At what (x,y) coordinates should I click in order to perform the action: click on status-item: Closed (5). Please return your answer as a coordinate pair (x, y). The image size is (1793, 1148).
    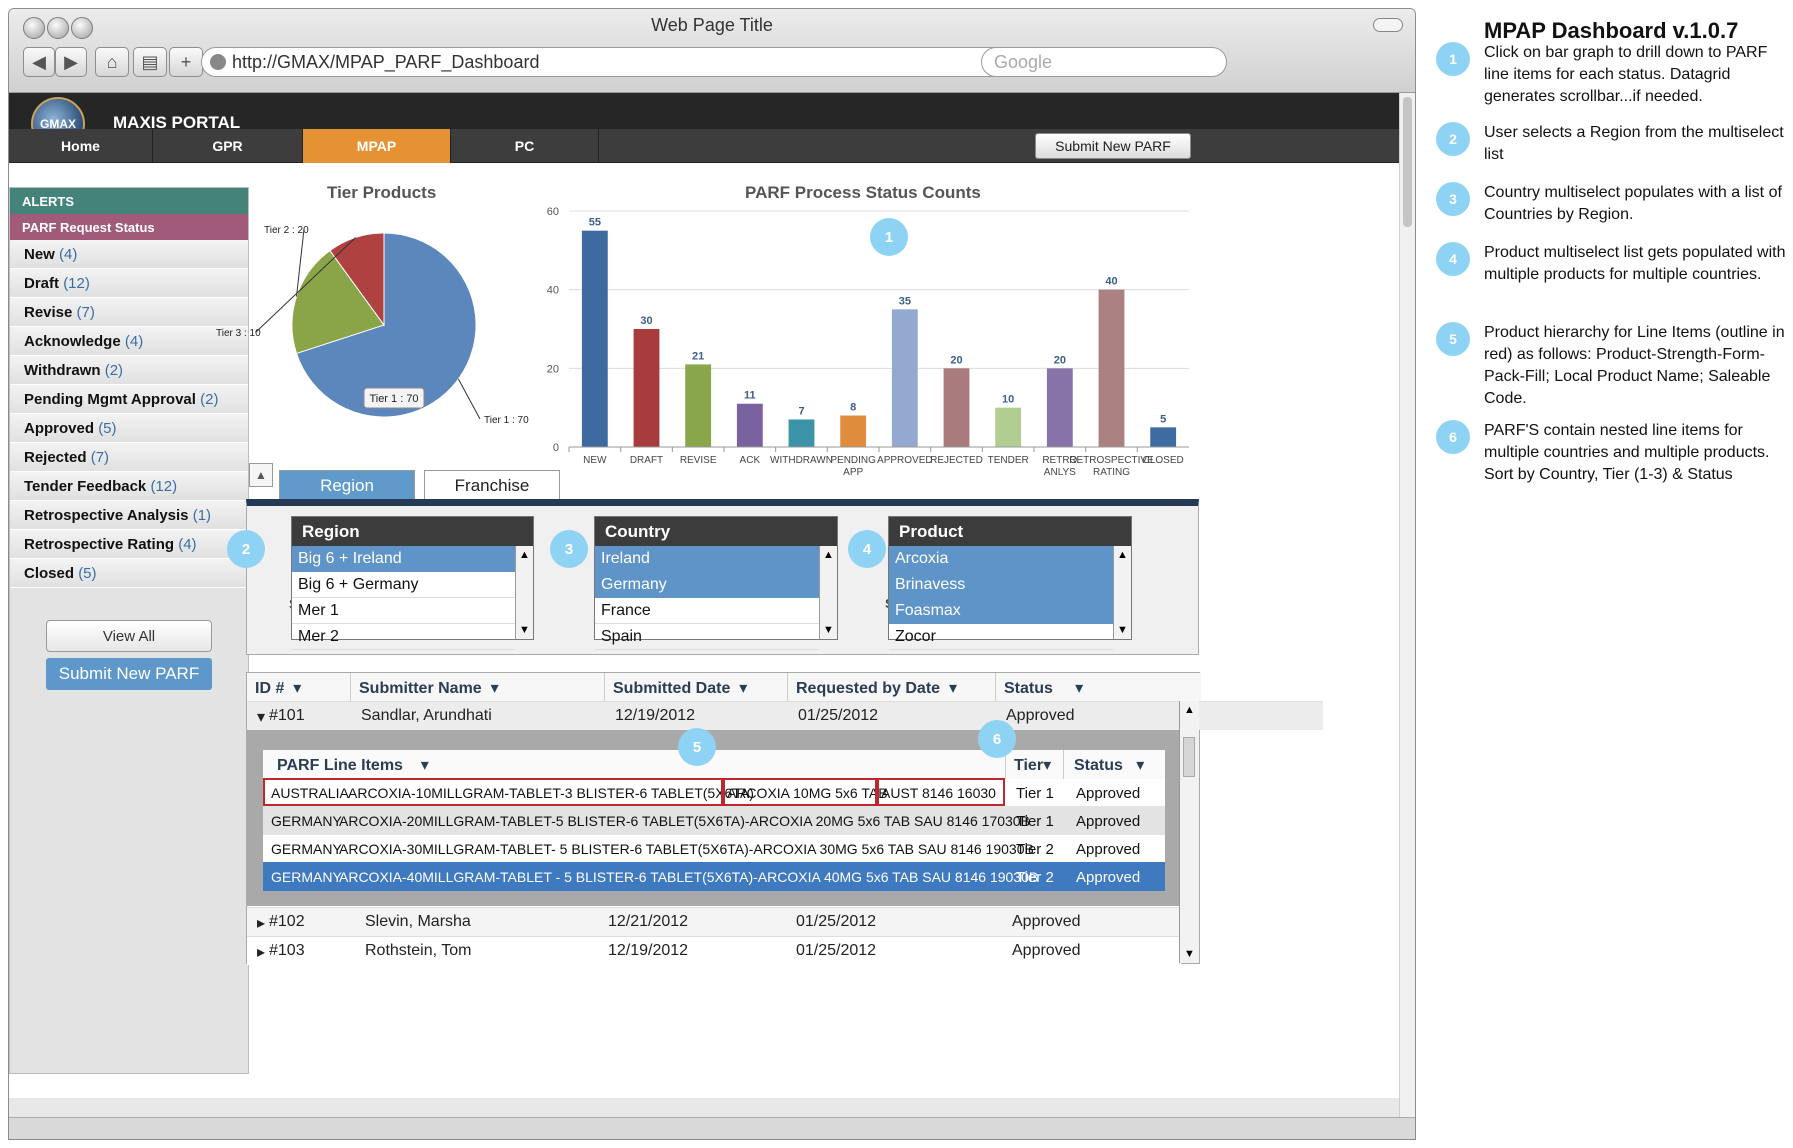
    Looking at the image, I should click on (129, 573).